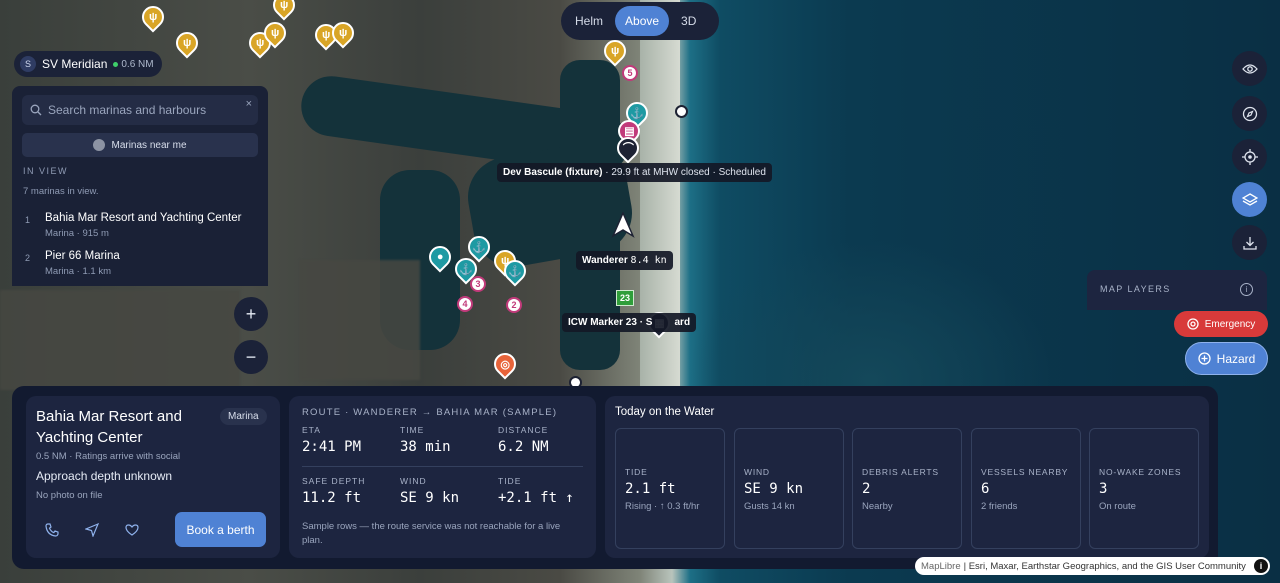 The image size is (1280, 583). I want to click on search-icon, so click(36, 110).